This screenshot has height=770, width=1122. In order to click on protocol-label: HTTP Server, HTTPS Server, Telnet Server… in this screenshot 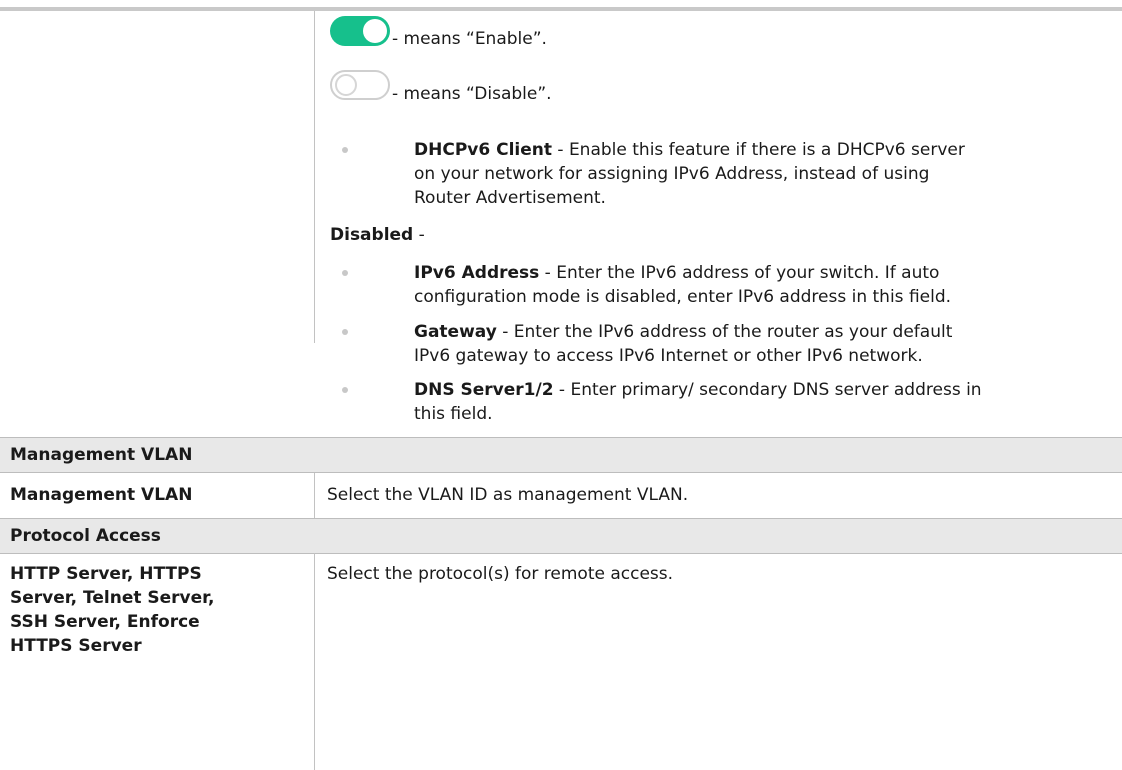, I will do `click(112, 610)`.